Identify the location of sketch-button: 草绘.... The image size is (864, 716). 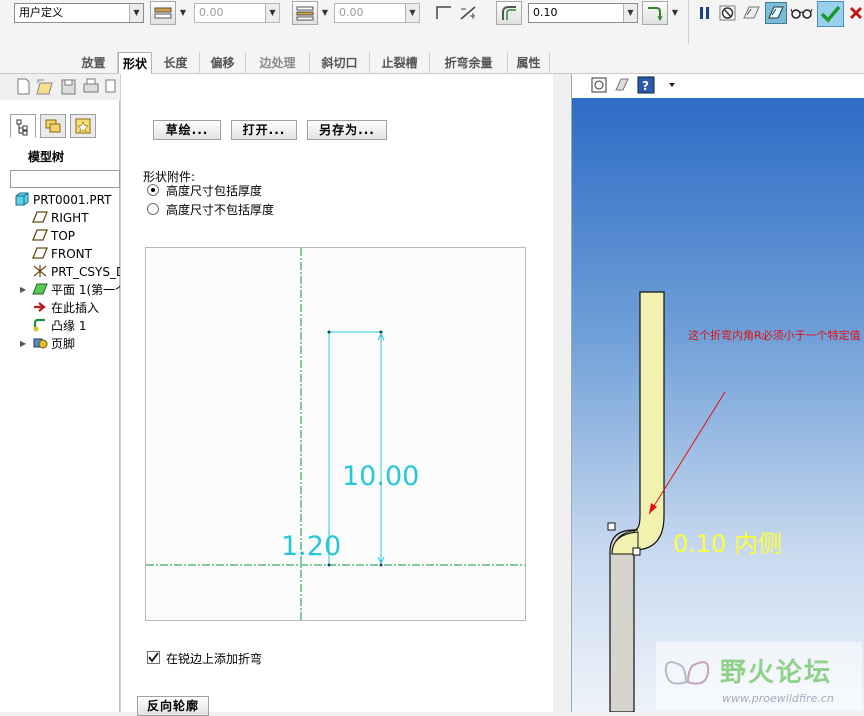
(187, 130).